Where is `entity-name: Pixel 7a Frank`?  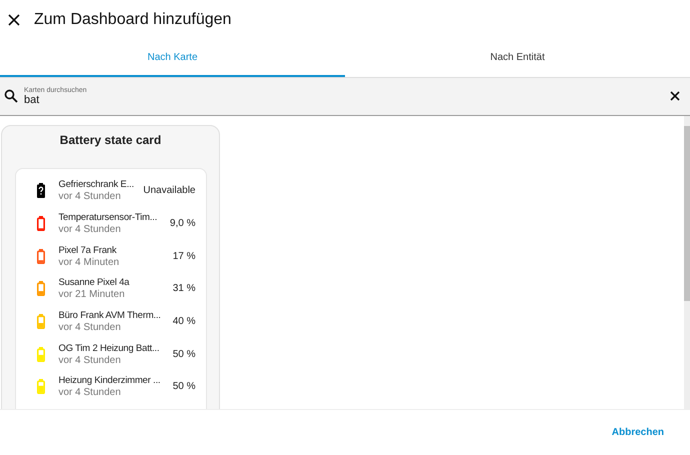 entity-name: Pixel 7a Frank is located at coordinates (88, 250).